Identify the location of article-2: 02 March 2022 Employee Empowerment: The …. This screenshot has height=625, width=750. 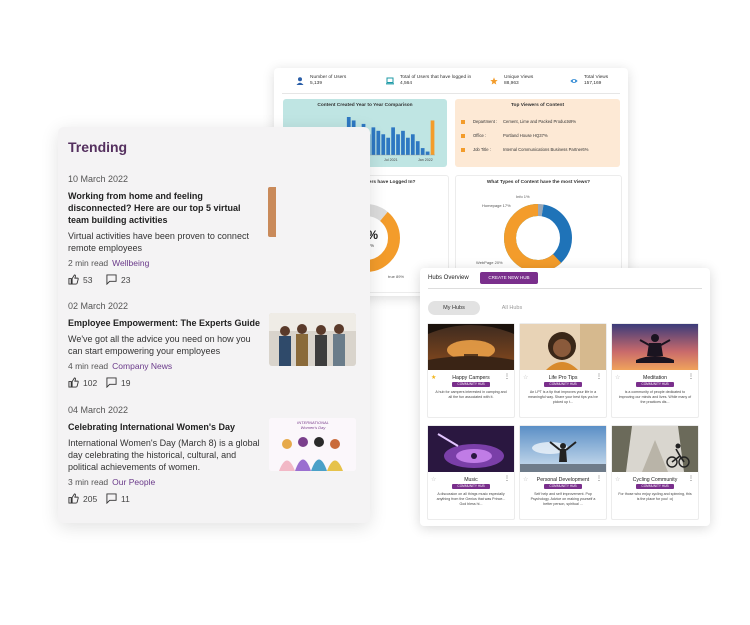
(165, 345).